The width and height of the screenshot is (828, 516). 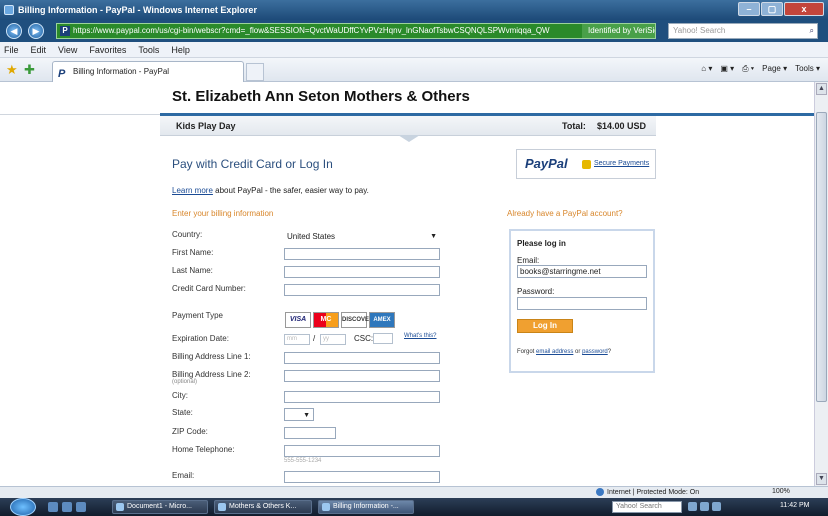 What do you see at coordinates (433, 236) in the screenshot?
I see `chevron-down-icon: ▼` at bounding box center [433, 236].